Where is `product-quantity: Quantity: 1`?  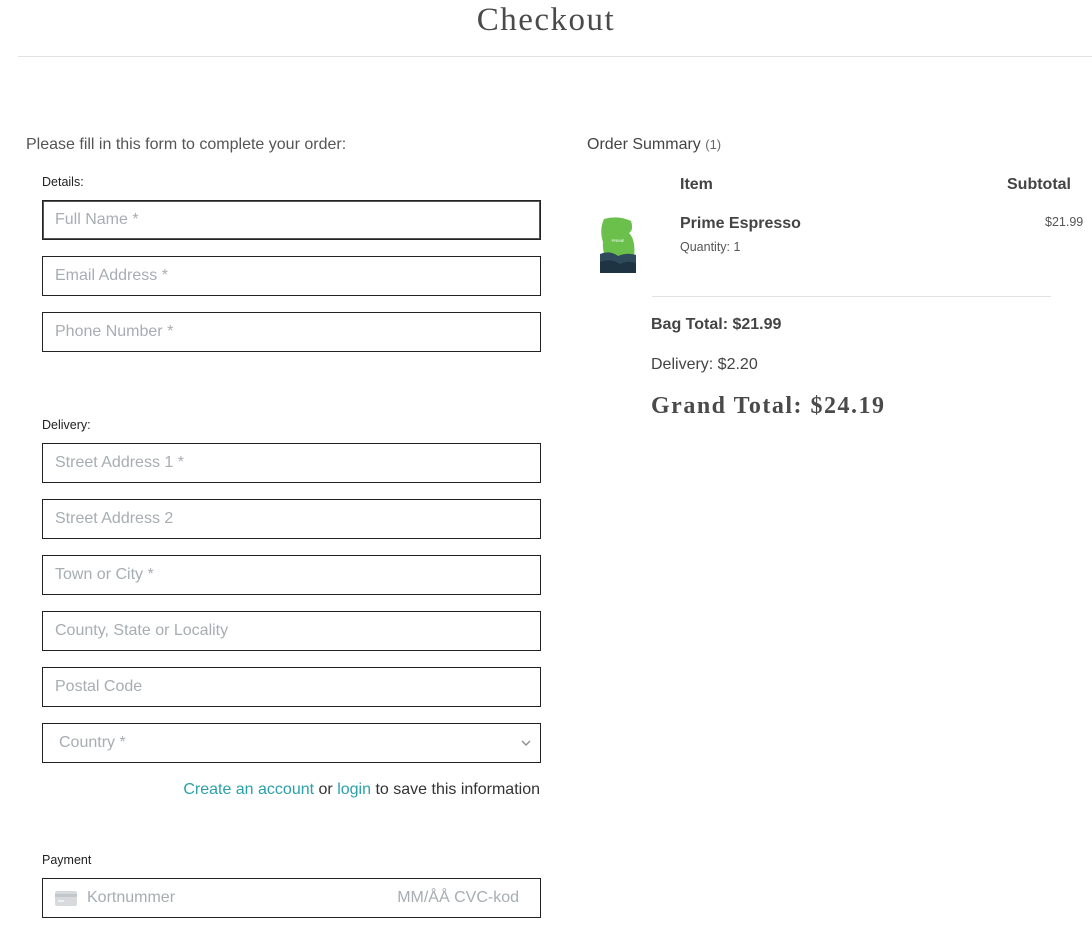
product-quantity: Quantity: 1 is located at coordinates (710, 247).